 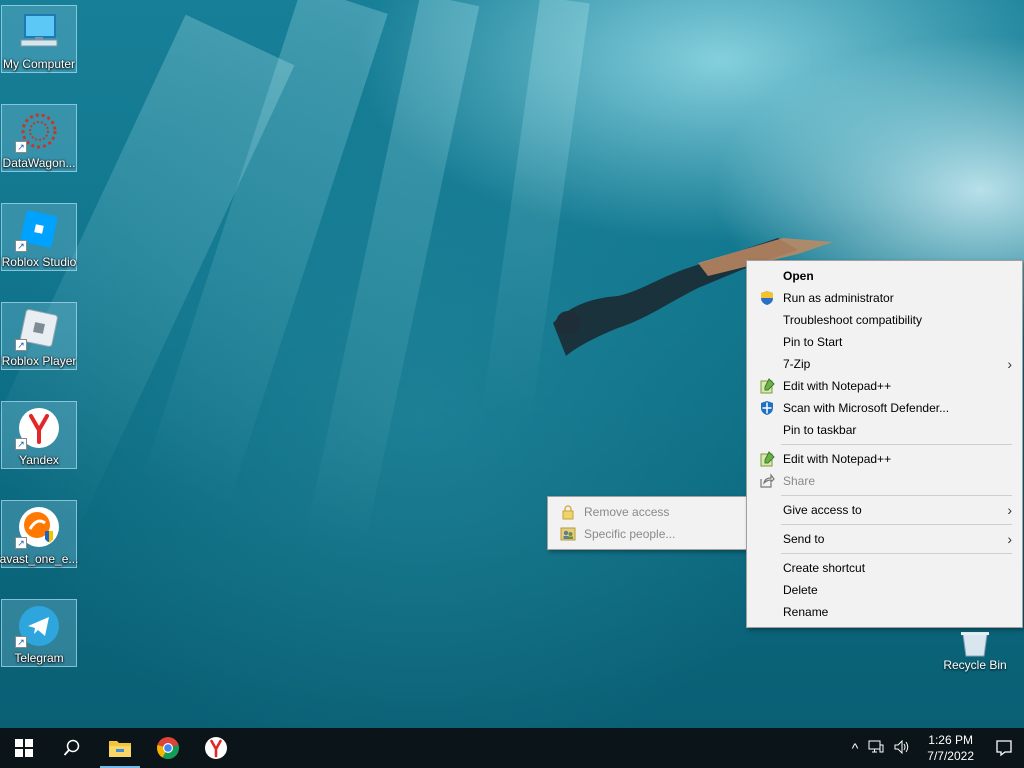 I want to click on taskbar: ^ 1:26 PM 7/7/2022, so click(x=512, y=748).